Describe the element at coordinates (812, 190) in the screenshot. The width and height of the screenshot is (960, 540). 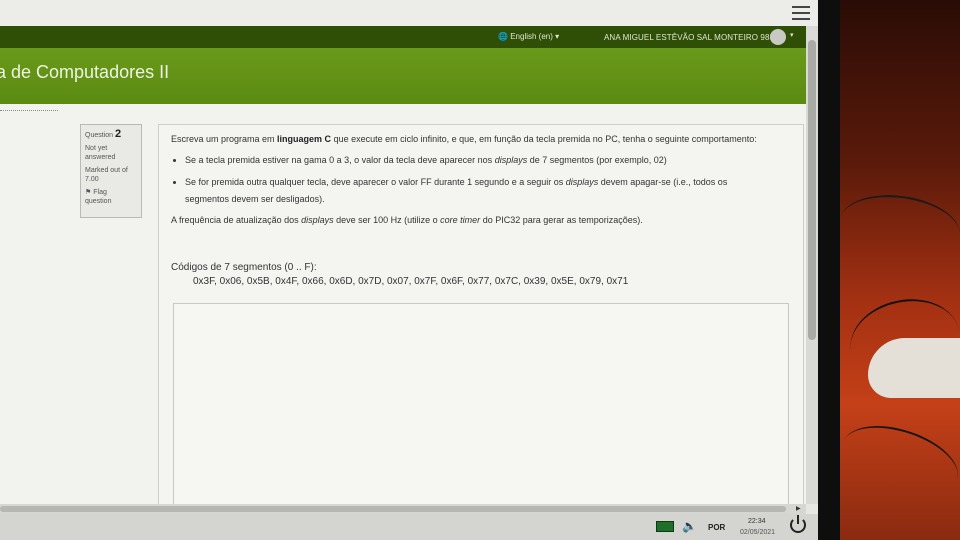
I see `vertical-scroll-thumb` at that location.